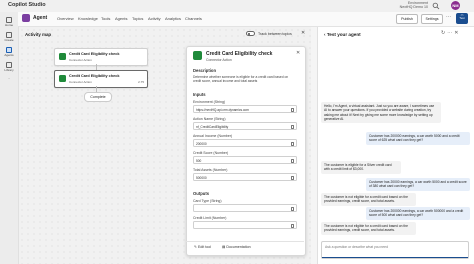 The width and height of the screenshot is (474, 264). I want to click on environment-picker: Environment NextHQ Demo 10, so click(414, 5).